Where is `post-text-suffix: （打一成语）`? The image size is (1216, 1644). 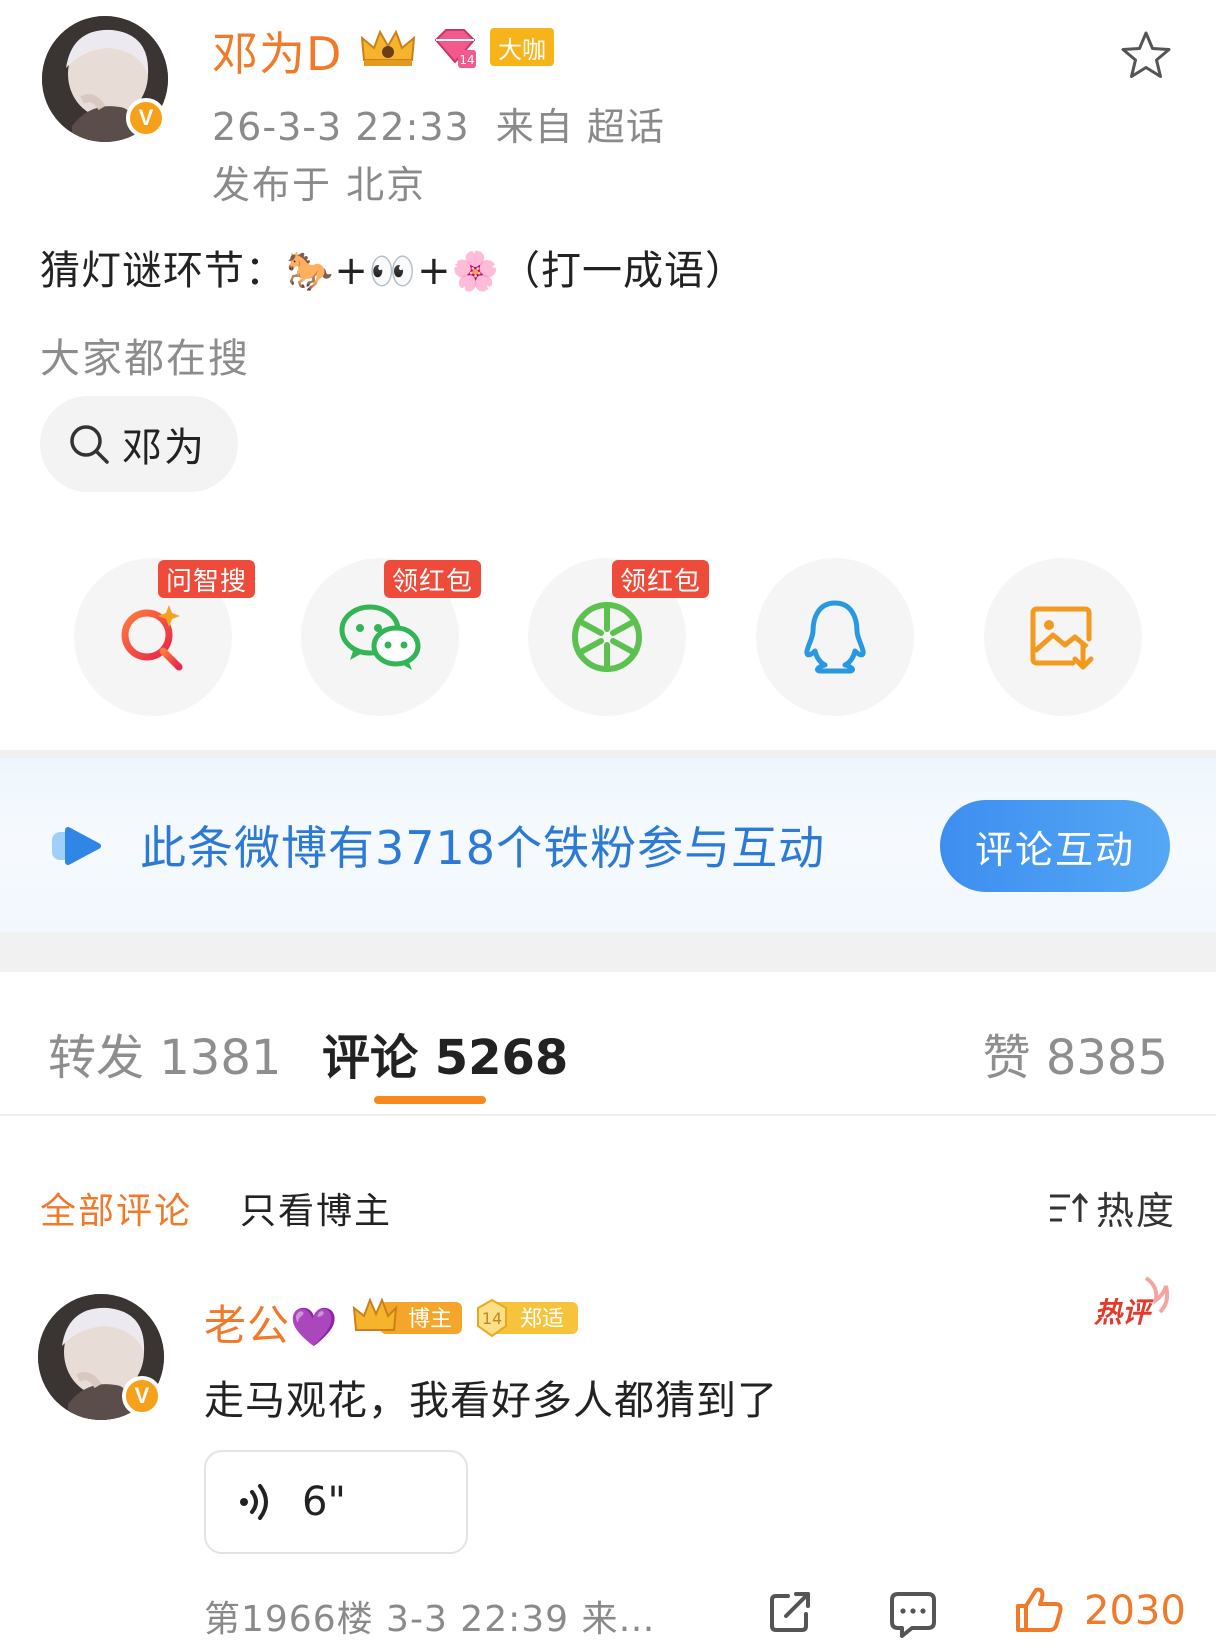 post-text-suffix: （打一成语） is located at coordinates (623, 271).